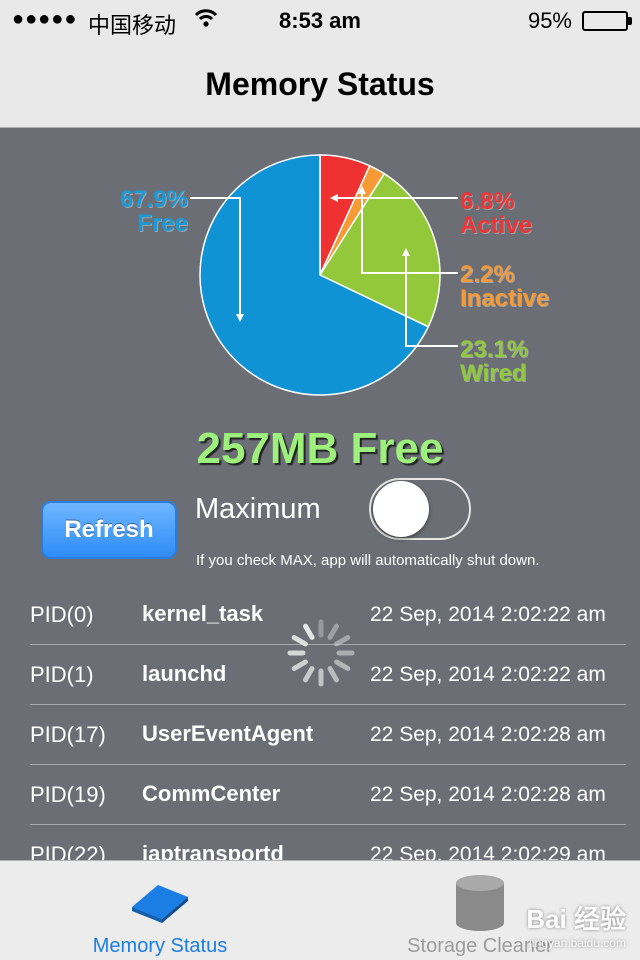  Describe the element at coordinates (162, 223) in the screenshot. I see `free-label: Free` at that location.